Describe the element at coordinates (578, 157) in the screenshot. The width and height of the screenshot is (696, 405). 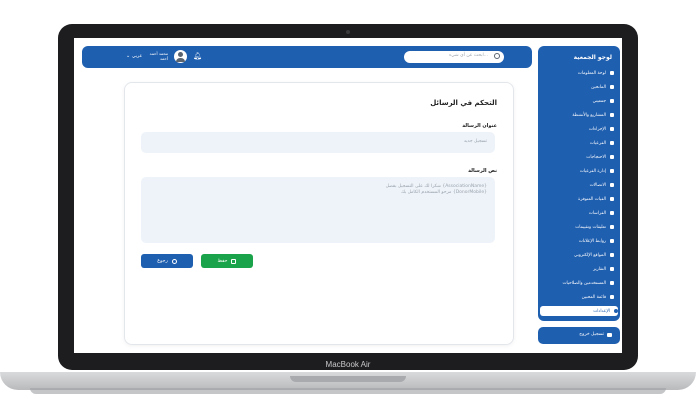
I see `sidebar-item-complaints: الاحتجاجات` at that location.